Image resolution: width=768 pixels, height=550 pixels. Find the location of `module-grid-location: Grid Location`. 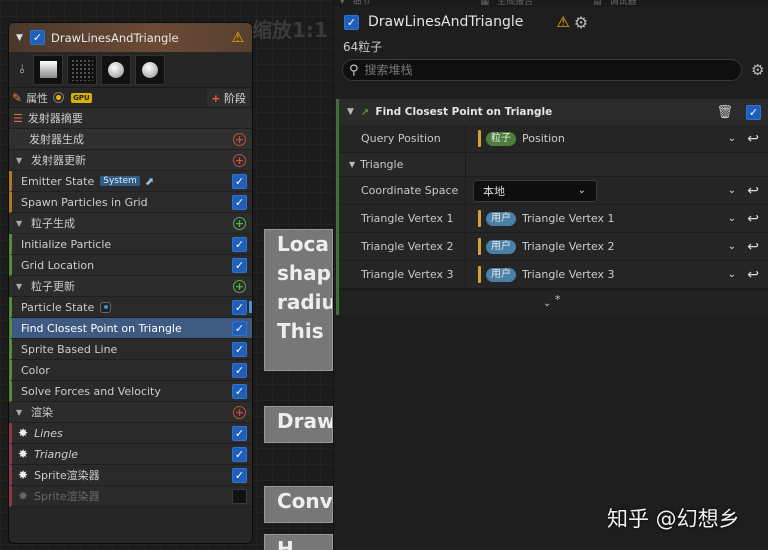

module-grid-location: Grid Location is located at coordinates (130, 265).